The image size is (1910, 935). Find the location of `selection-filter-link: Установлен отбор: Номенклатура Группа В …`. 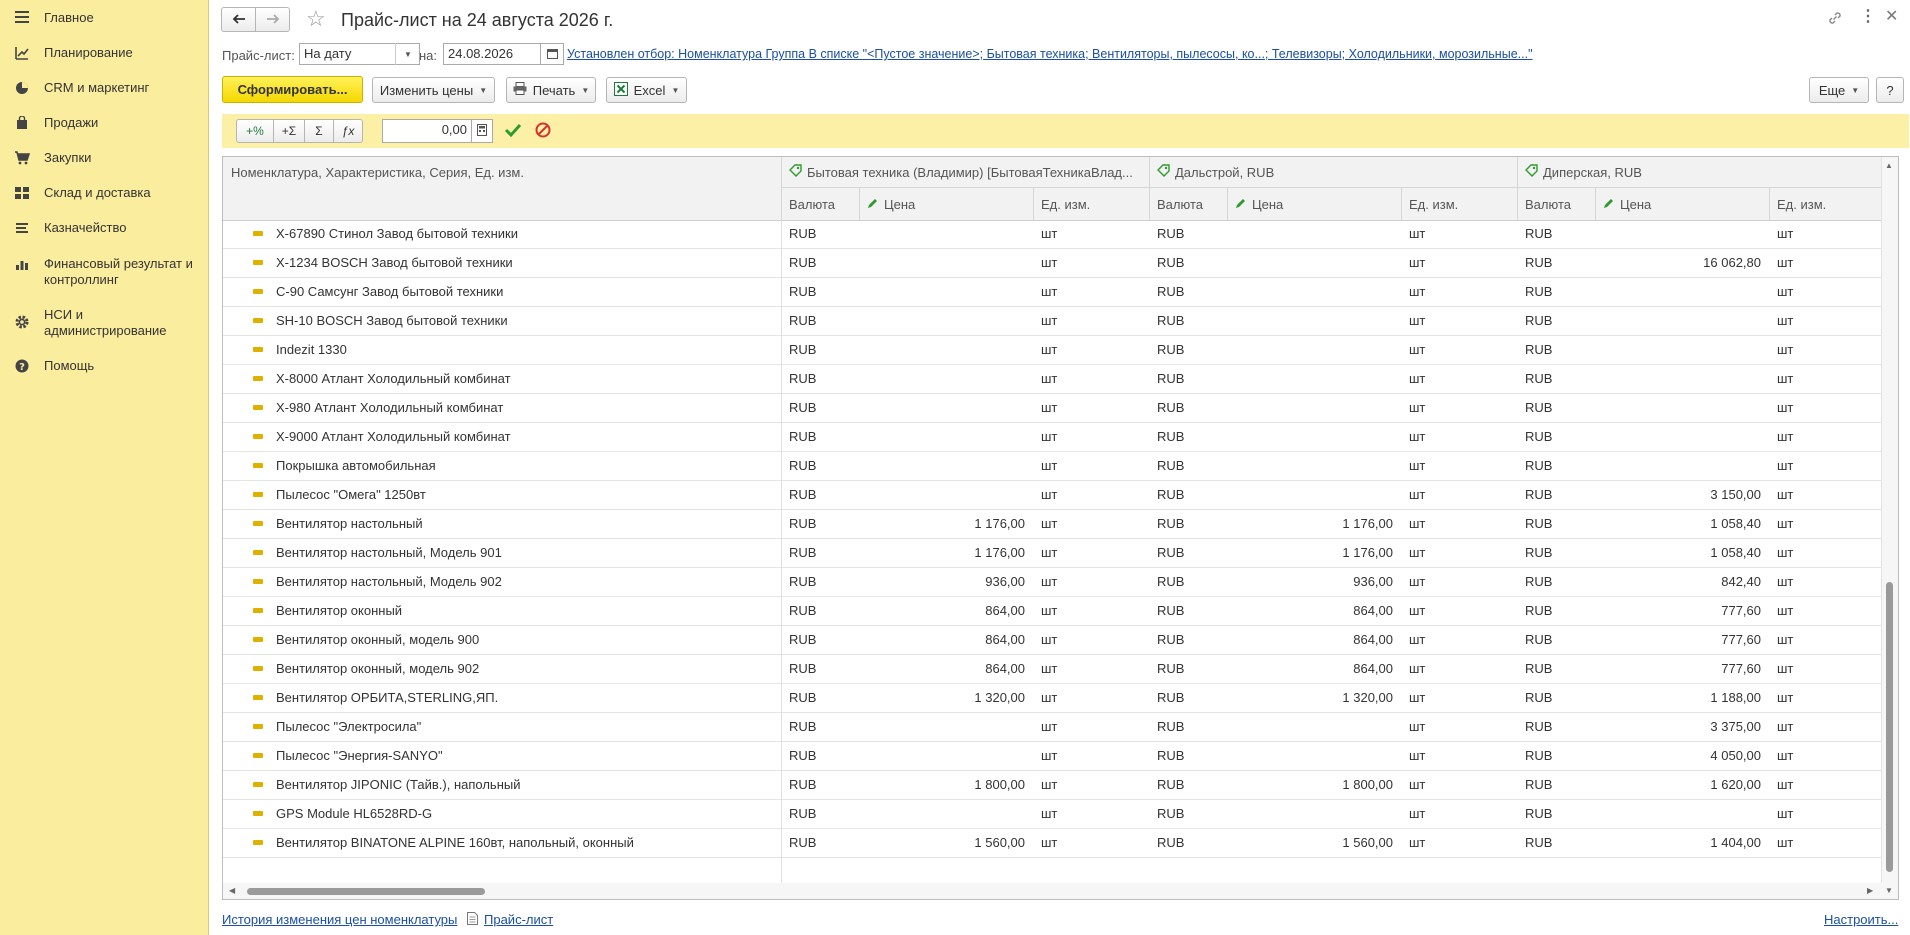

selection-filter-link: Установлен отбор: Номенклатура Группа В … is located at coordinates (1050, 54).